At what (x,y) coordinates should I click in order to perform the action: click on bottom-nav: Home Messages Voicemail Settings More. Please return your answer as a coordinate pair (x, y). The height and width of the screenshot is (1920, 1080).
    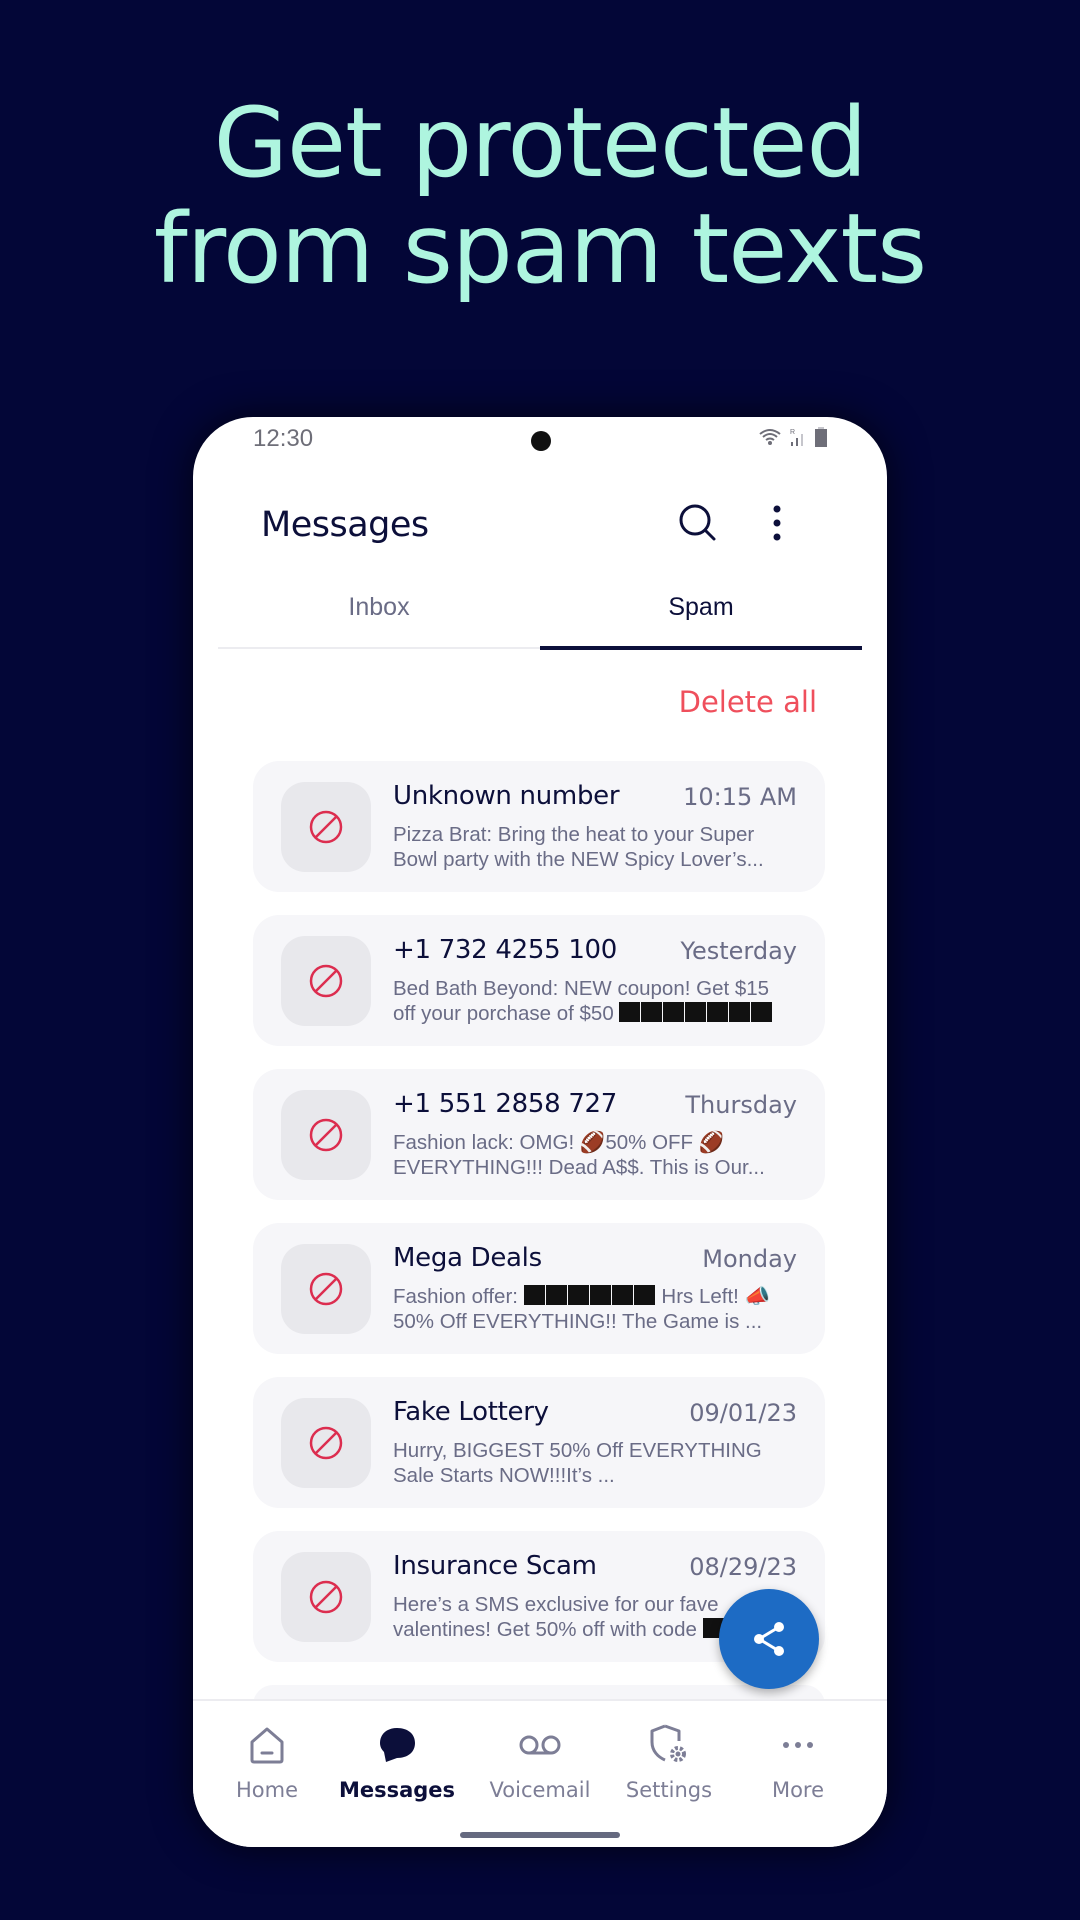
    Looking at the image, I should click on (540, 1773).